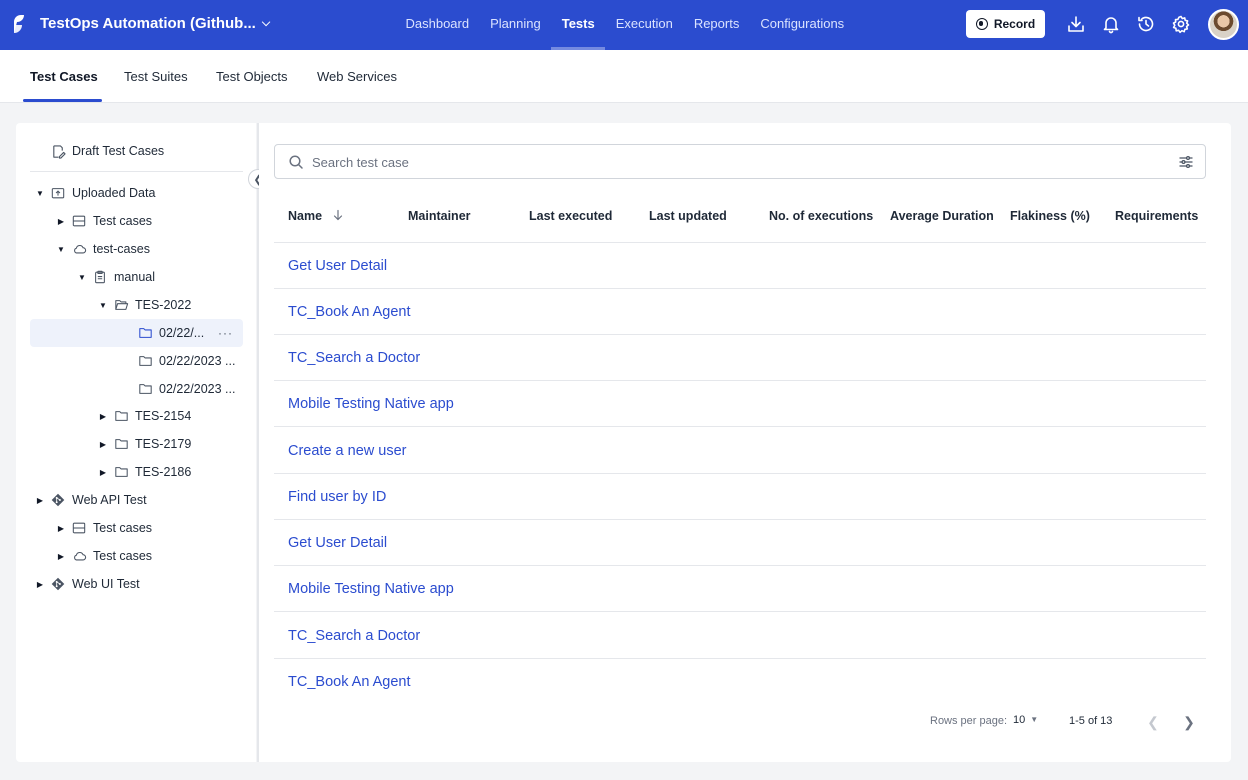 Image resolution: width=1248 pixels, height=780 pixels. What do you see at coordinates (58, 151) in the screenshot?
I see `draft-edit-icon` at bounding box center [58, 151].